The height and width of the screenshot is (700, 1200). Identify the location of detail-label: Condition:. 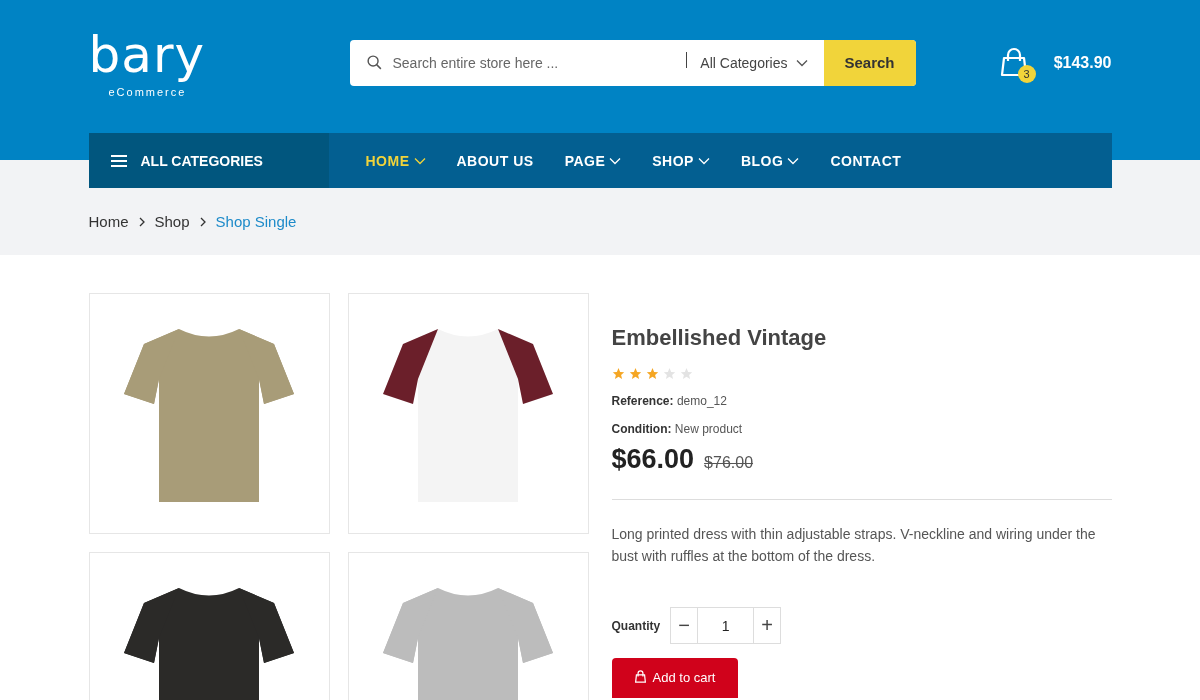
(641, 429).